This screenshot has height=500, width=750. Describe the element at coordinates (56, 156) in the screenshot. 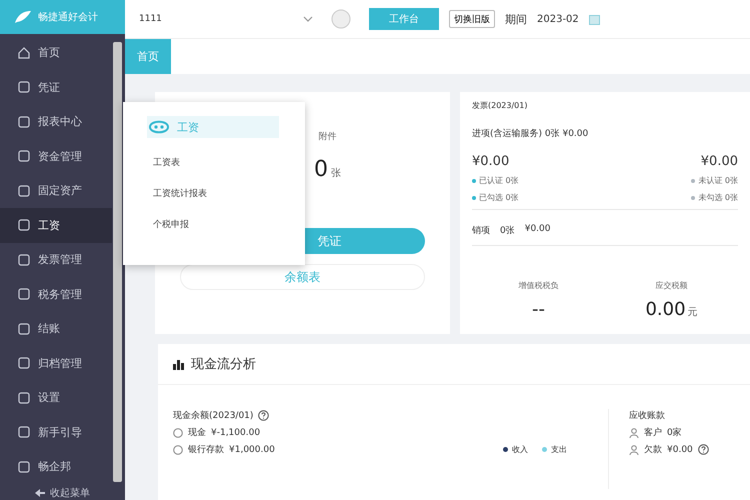

I see `sidebar-item: 资金管理` at that location.